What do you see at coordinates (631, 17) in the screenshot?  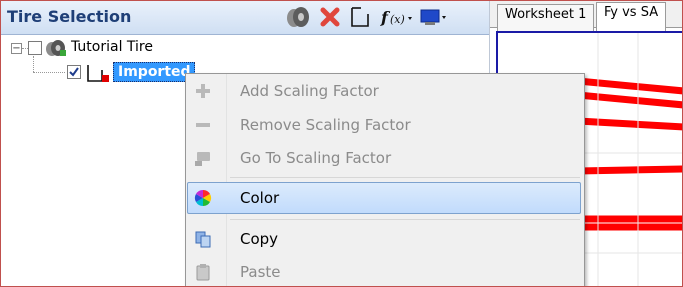 I see `tab-fy-vs-sa: Fy vs SA` at bounding box center [631, 17].